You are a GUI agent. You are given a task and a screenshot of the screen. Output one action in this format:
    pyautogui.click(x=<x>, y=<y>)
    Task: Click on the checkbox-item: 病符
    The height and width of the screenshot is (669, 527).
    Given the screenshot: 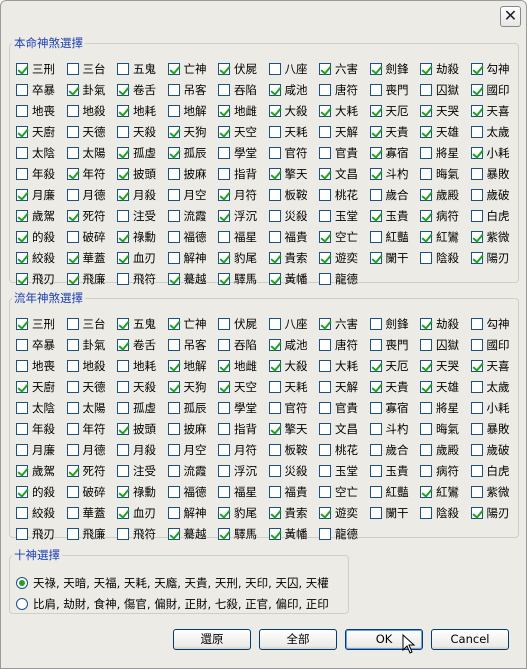 What is the action you would take?
    pyautogui.click(x=439, y=216)
    